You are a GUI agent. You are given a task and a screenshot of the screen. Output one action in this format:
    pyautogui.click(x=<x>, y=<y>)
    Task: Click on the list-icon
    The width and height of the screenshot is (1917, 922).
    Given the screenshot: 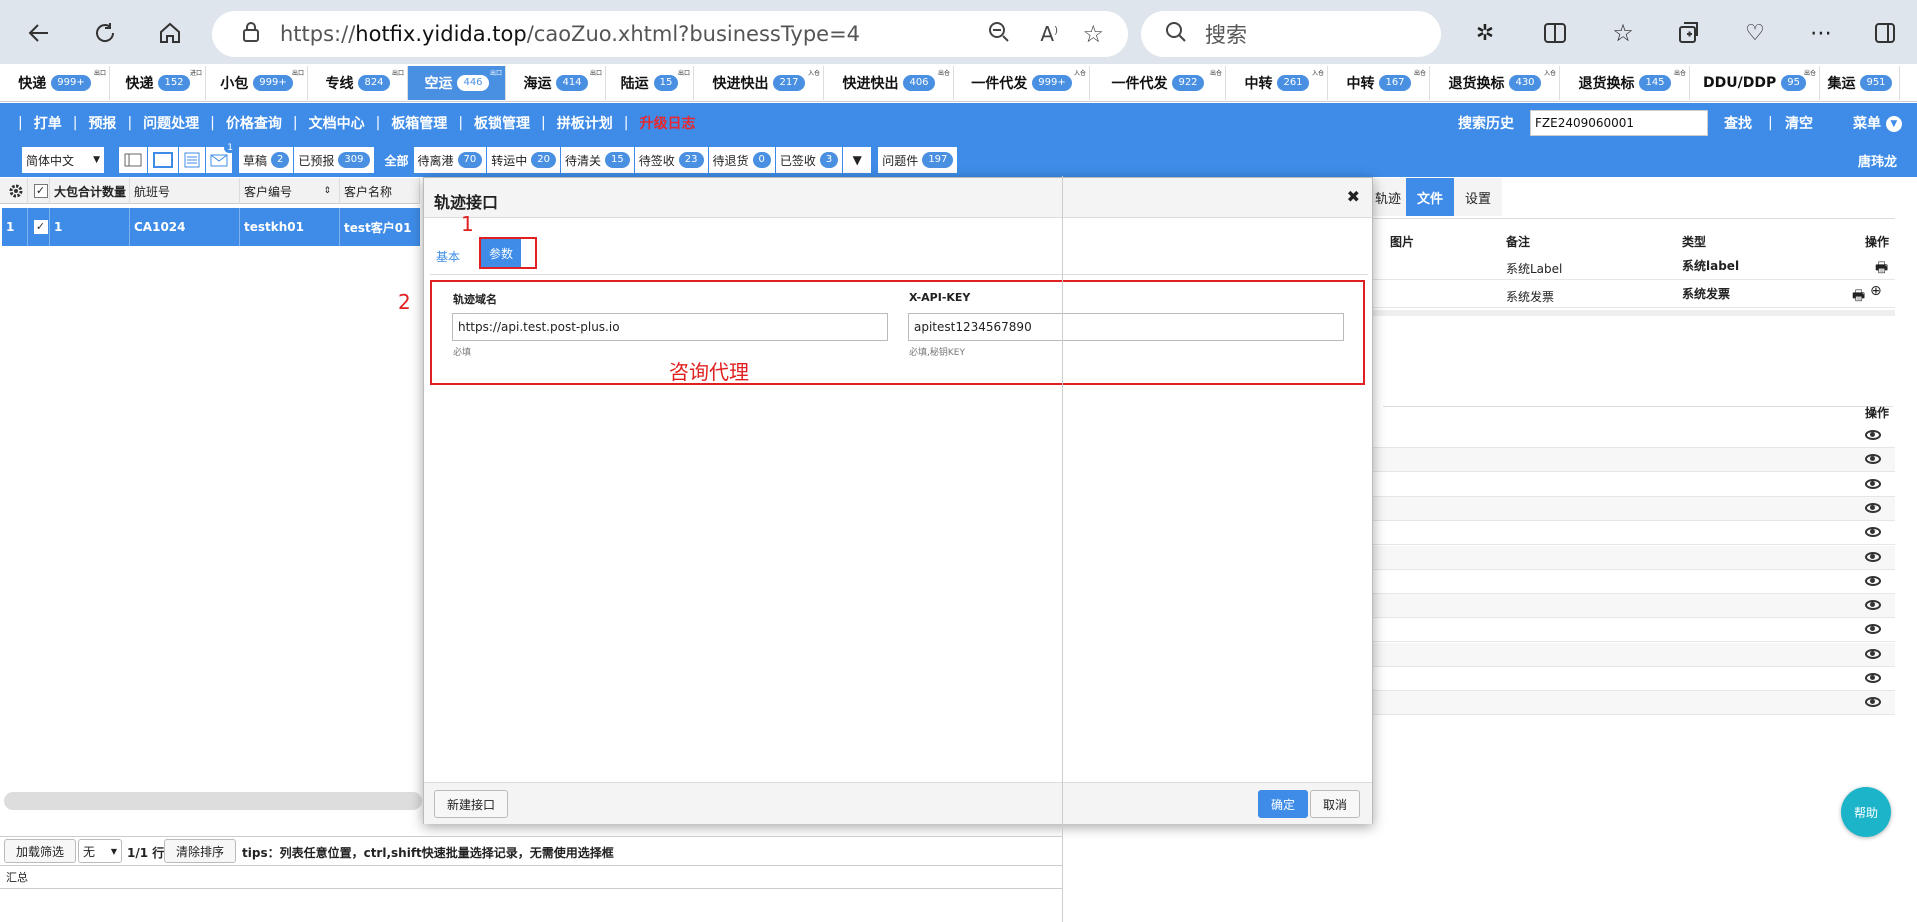 What is the action you would take?
    pyautogui.click(x=192, y=160)
    